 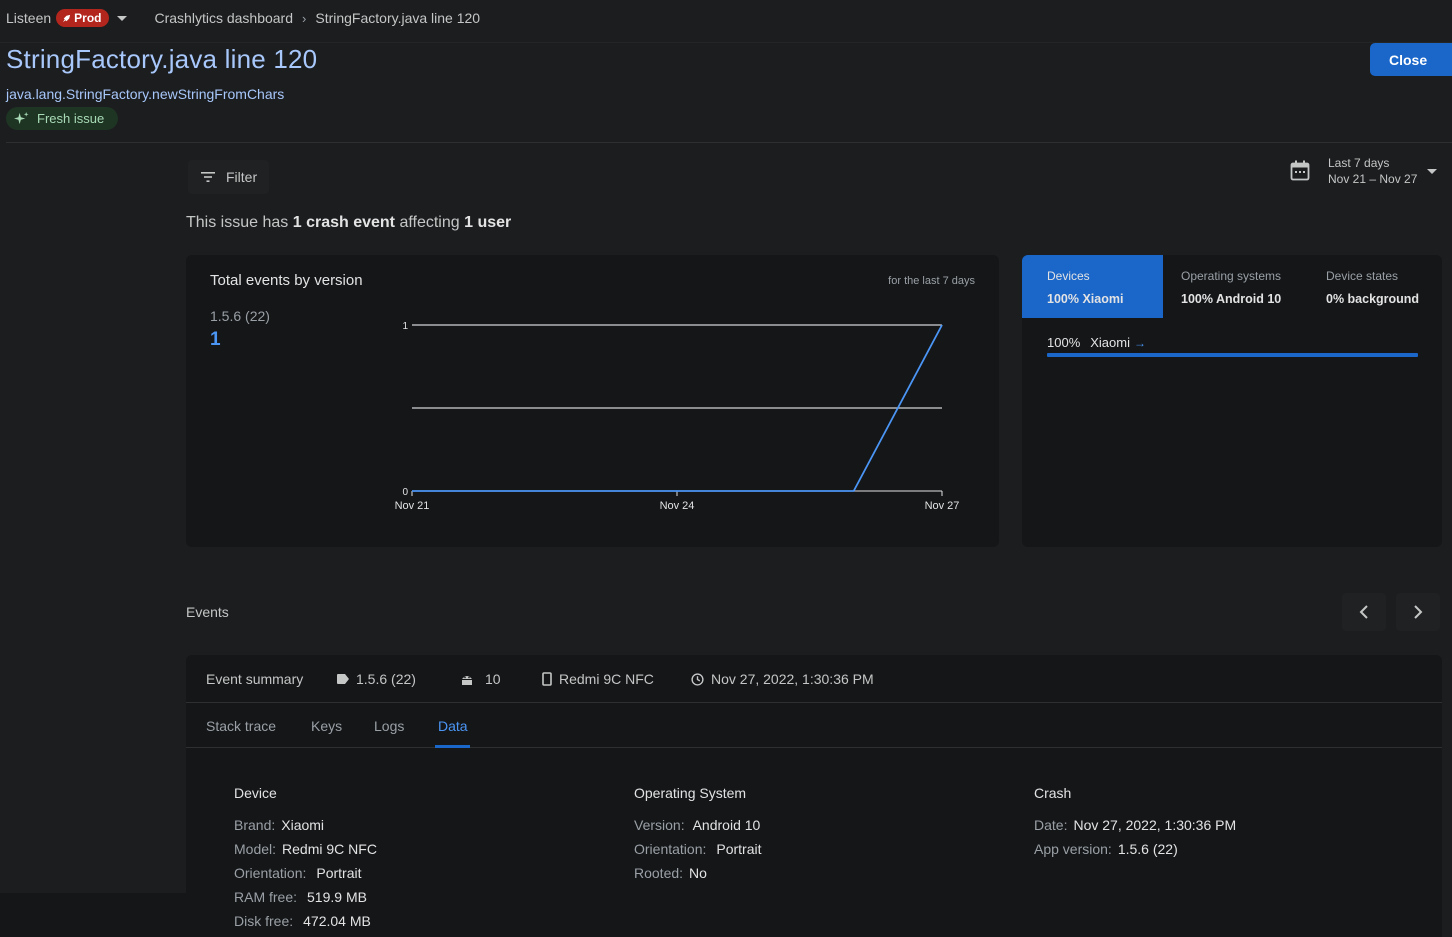 What do you see at coordinates (67, 18) in the screenshot?
I see `rocket-icon` at bounding box center [67, 18].